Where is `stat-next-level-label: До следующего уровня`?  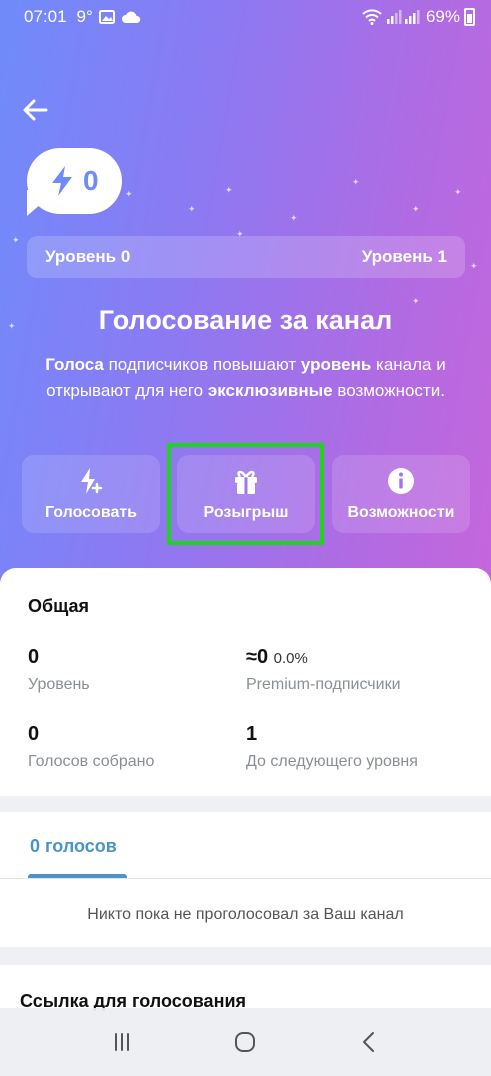 stat-next-level-label: До следующего уровня is located at coordinates (332, 761).